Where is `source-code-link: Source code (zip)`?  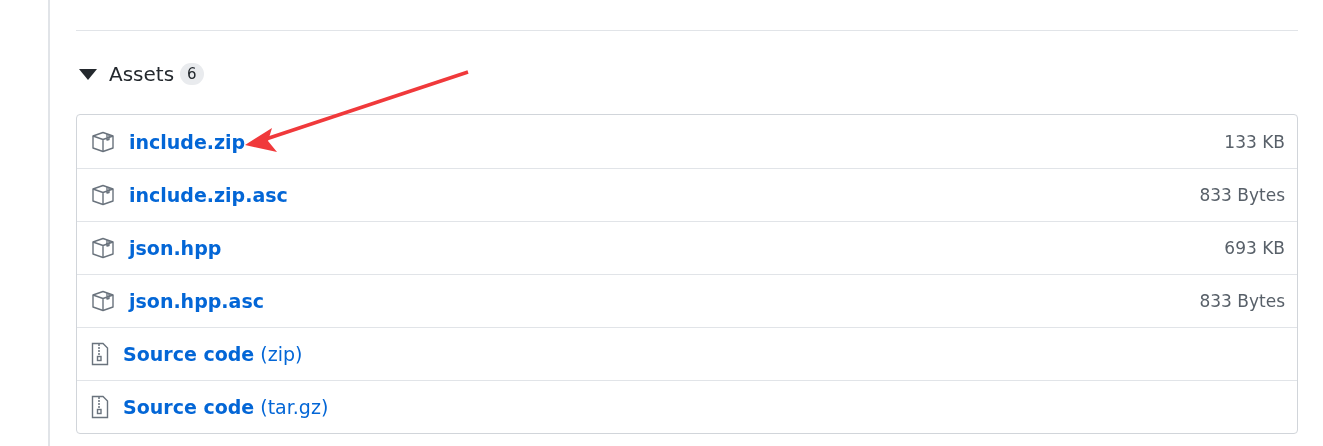
source-code-link: Source code (zip) is located at coordinates (213, 354).